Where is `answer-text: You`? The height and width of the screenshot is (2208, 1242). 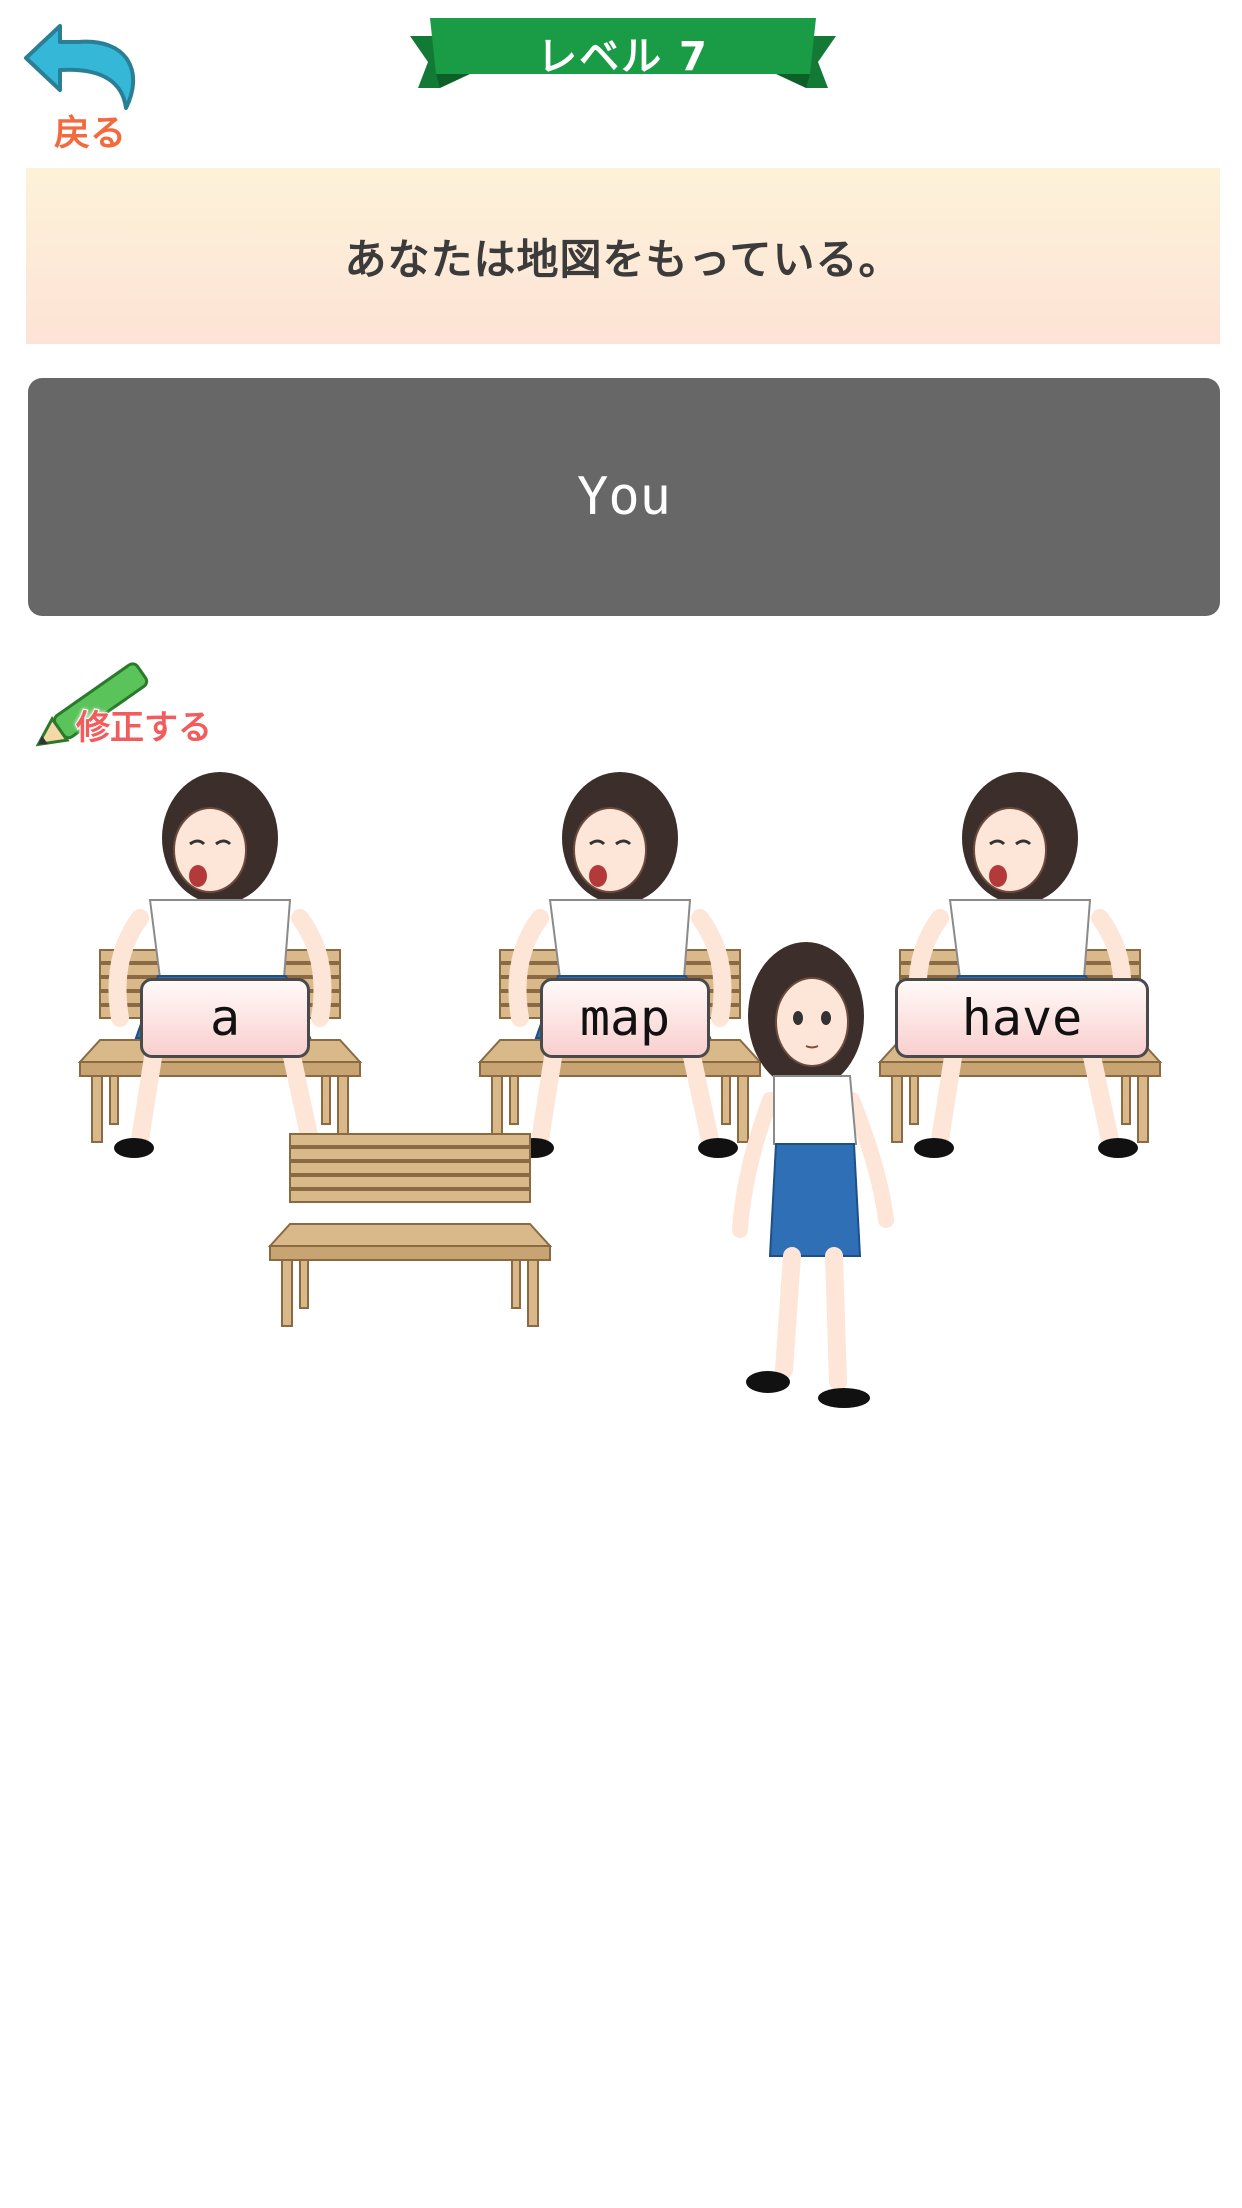
answer-text: You is located at coordinates (624, 497).